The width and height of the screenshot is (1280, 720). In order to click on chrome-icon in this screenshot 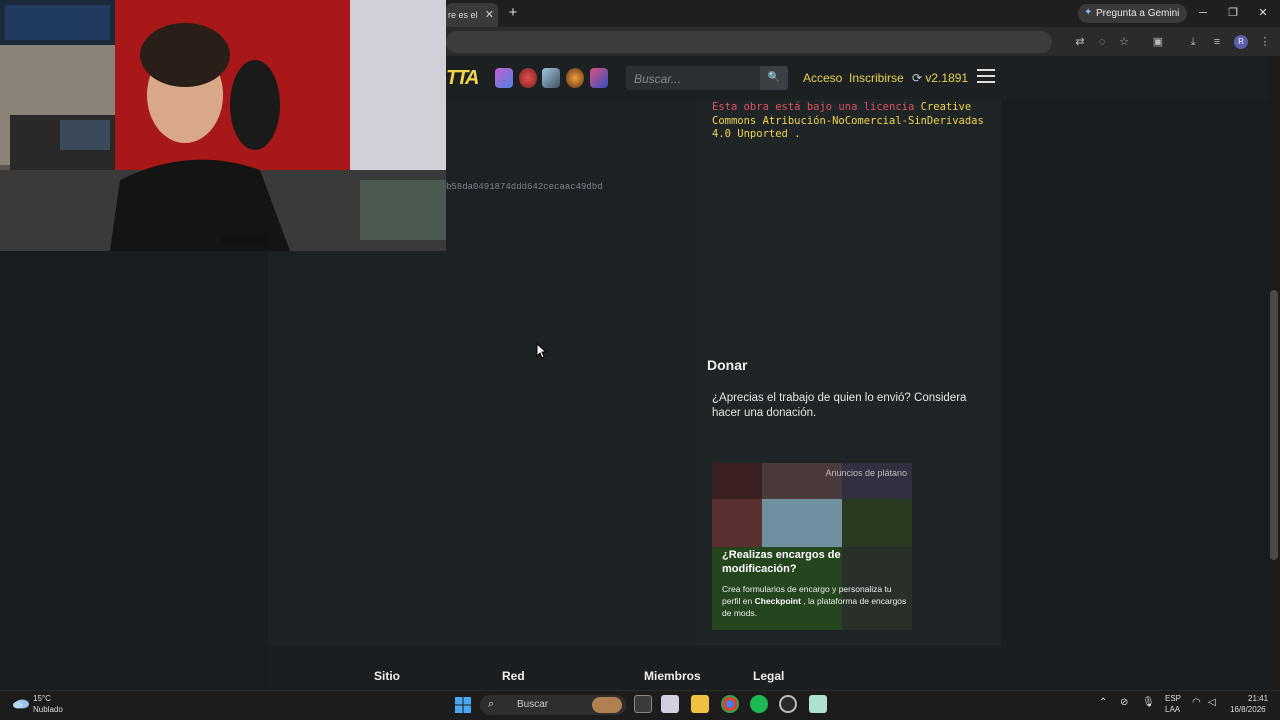, I will do `click(730, 704)`.